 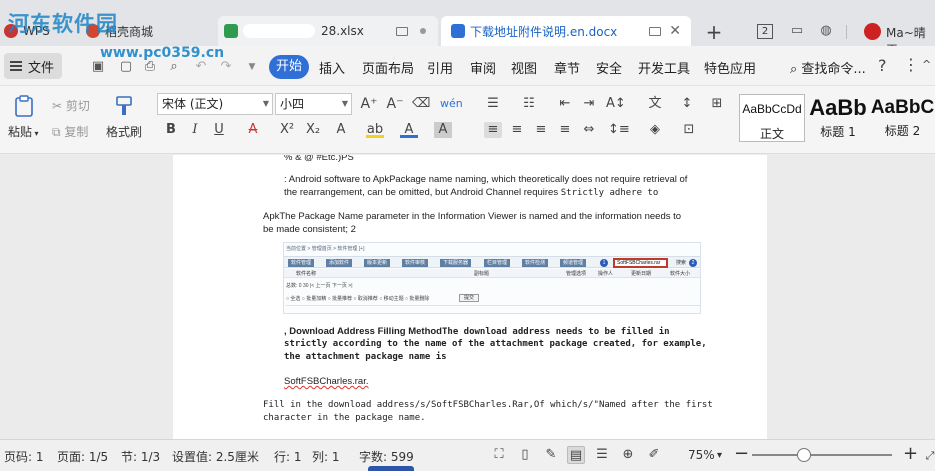 I want to click on status-setting: 设置值: 2.5厘米, so click(x=215, y=456).